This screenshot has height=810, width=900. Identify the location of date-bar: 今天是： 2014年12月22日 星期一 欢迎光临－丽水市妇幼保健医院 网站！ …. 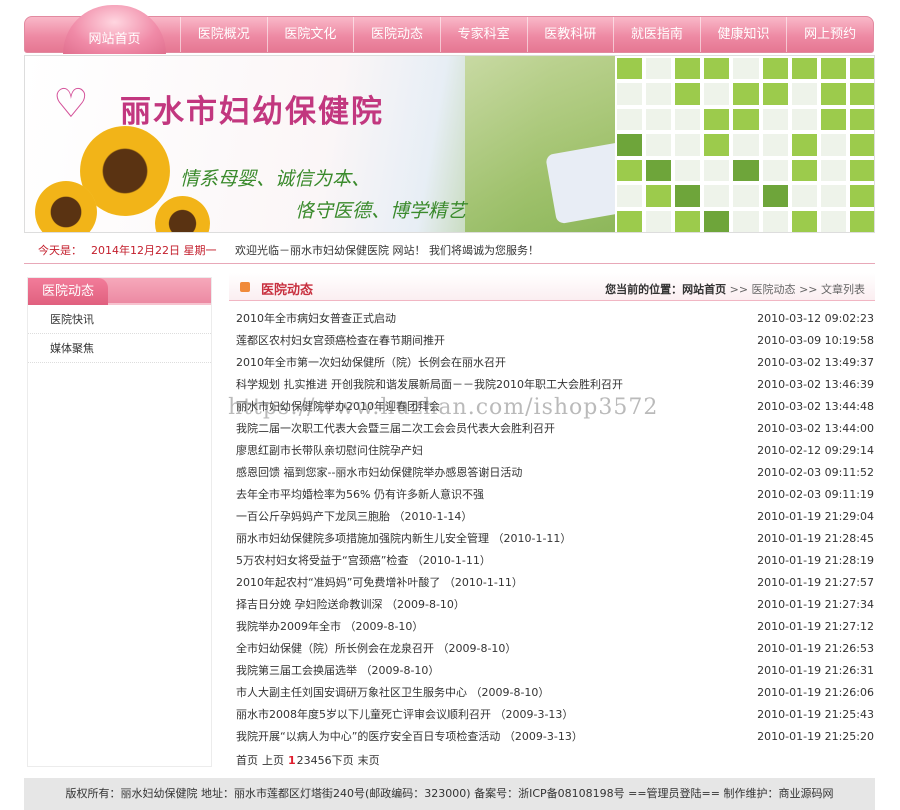
(449, 249).